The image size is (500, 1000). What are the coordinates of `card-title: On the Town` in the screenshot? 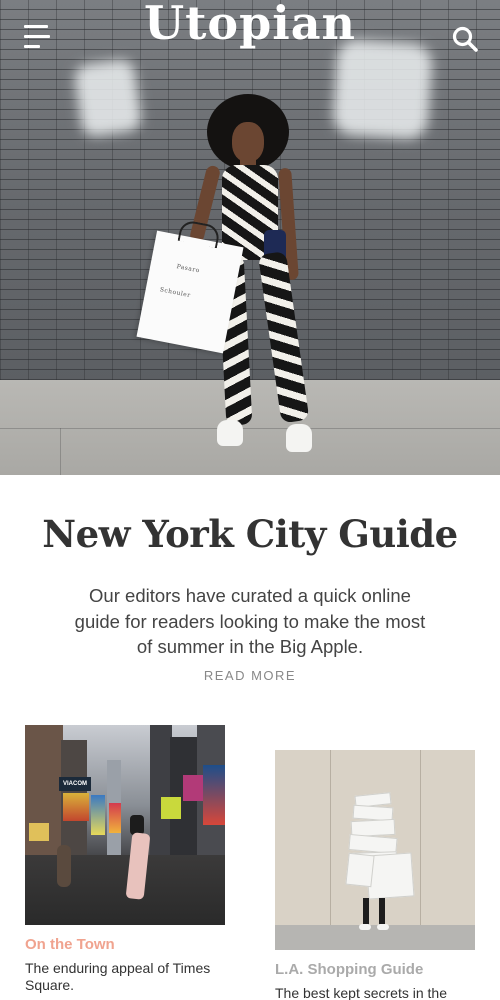 It's located at (70, 944).